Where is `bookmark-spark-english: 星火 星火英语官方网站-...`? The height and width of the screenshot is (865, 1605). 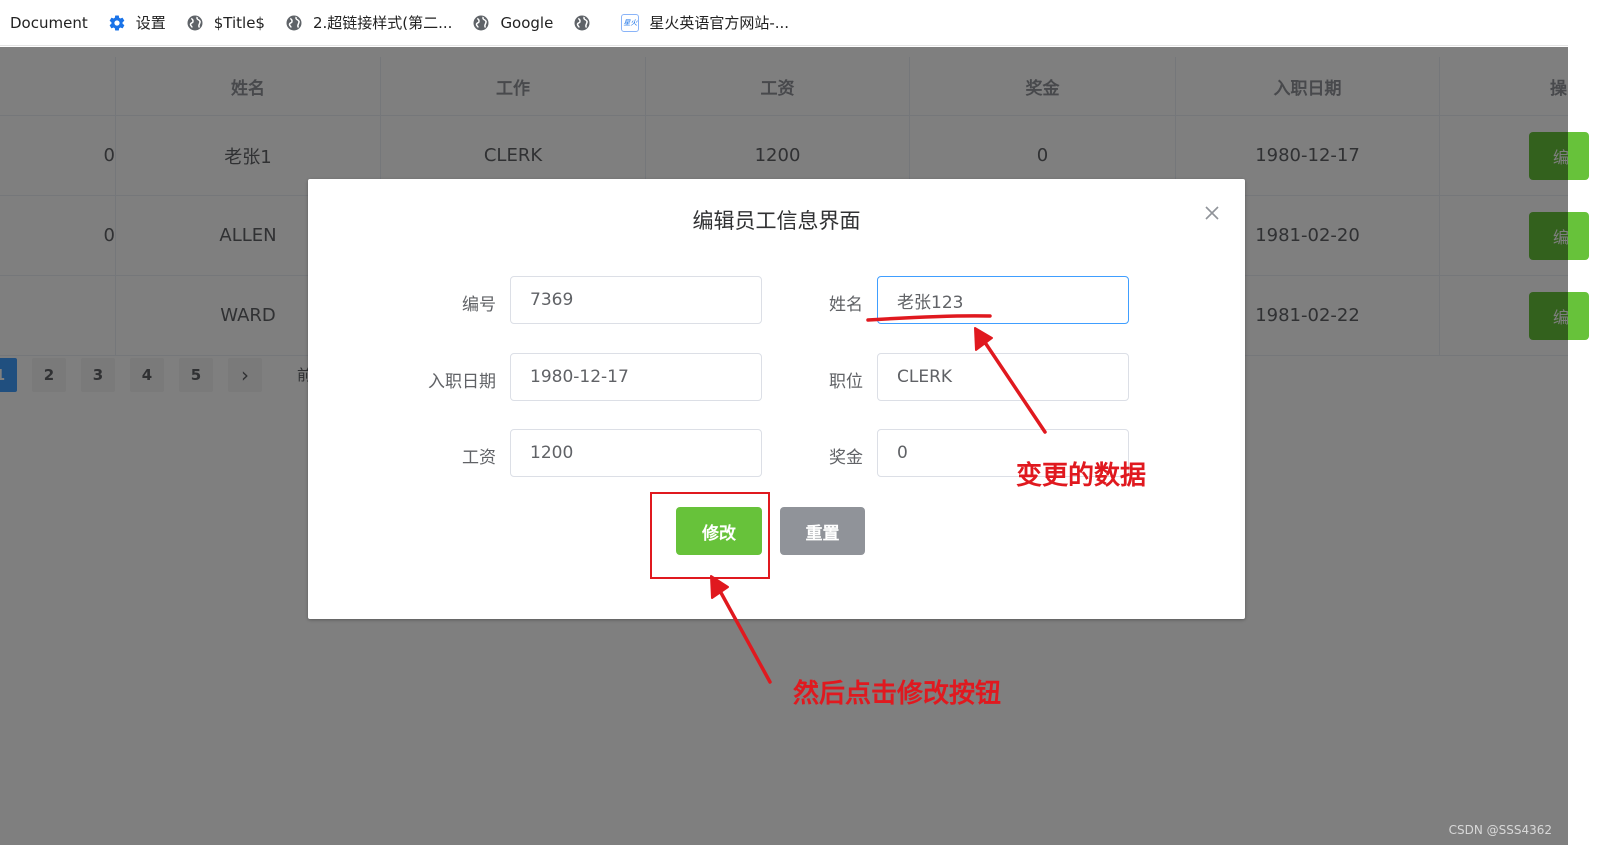 bookmark-spark-english: 星火 星火英语官方网站-... is located at coordinates (705, 22).